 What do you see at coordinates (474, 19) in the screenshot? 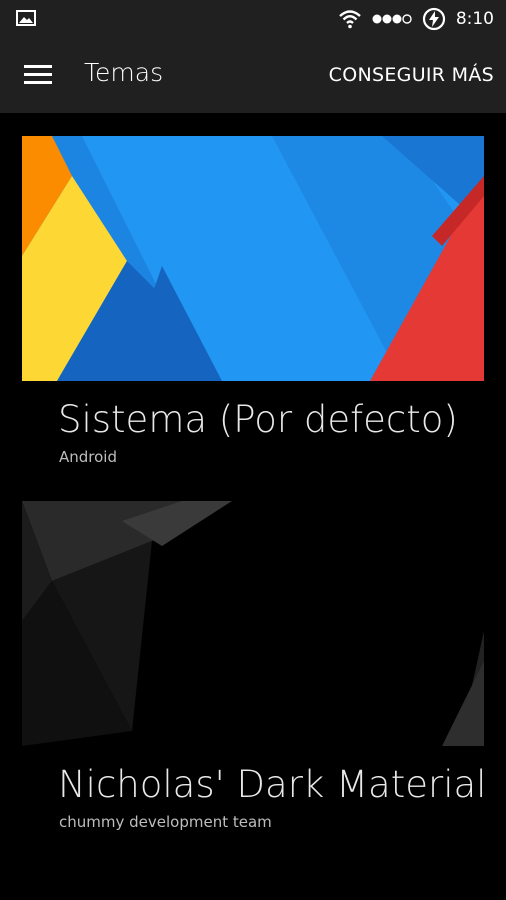
I see `status-time: 8:10` at bounding box center [474, 19].